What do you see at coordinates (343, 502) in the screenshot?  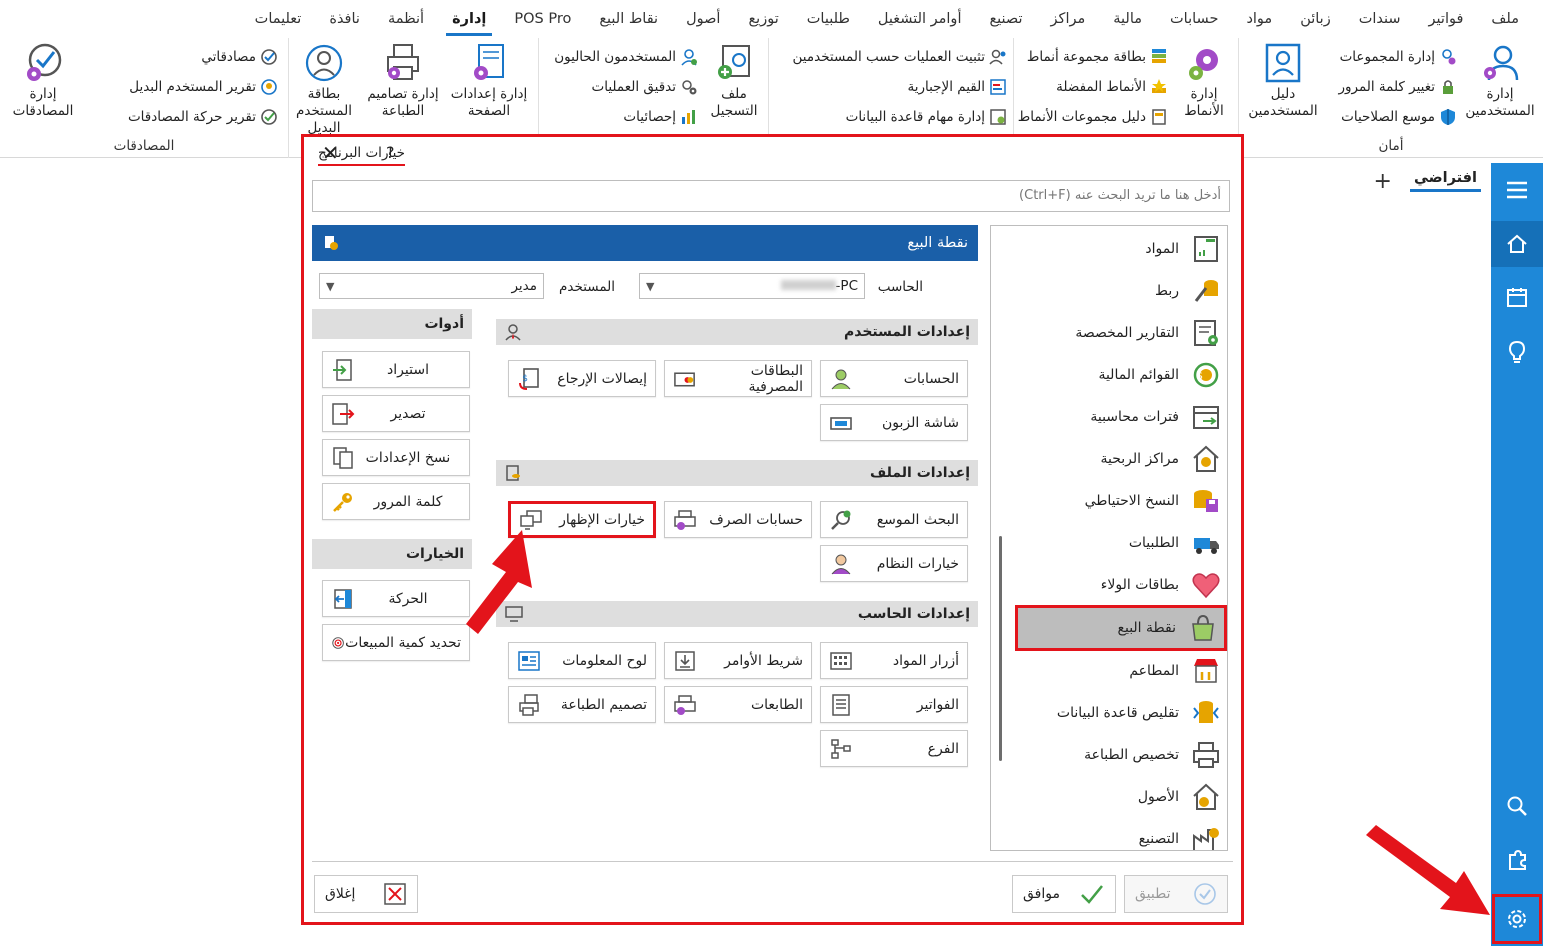 I see `key-icon` at bounding box center [343, 502].